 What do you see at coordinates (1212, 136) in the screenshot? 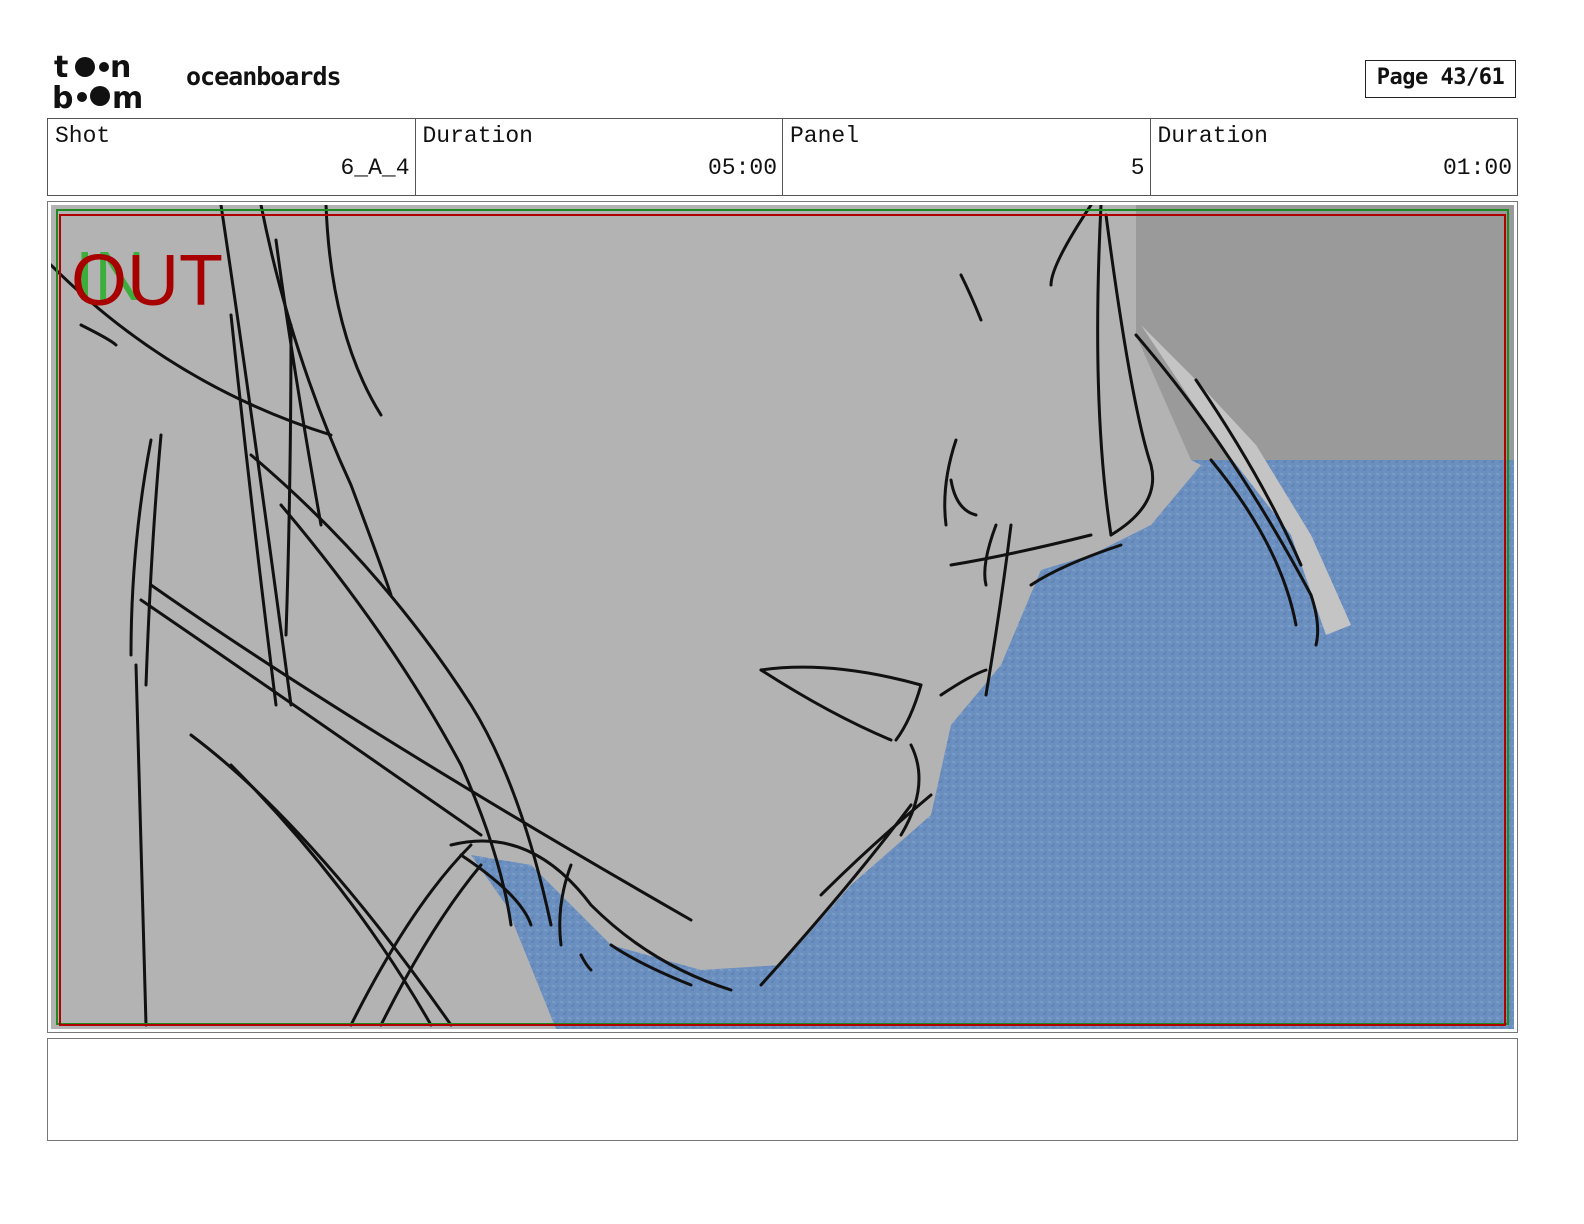
I see `panel-duration-label: Duration` at bounding box center [1212, 136].